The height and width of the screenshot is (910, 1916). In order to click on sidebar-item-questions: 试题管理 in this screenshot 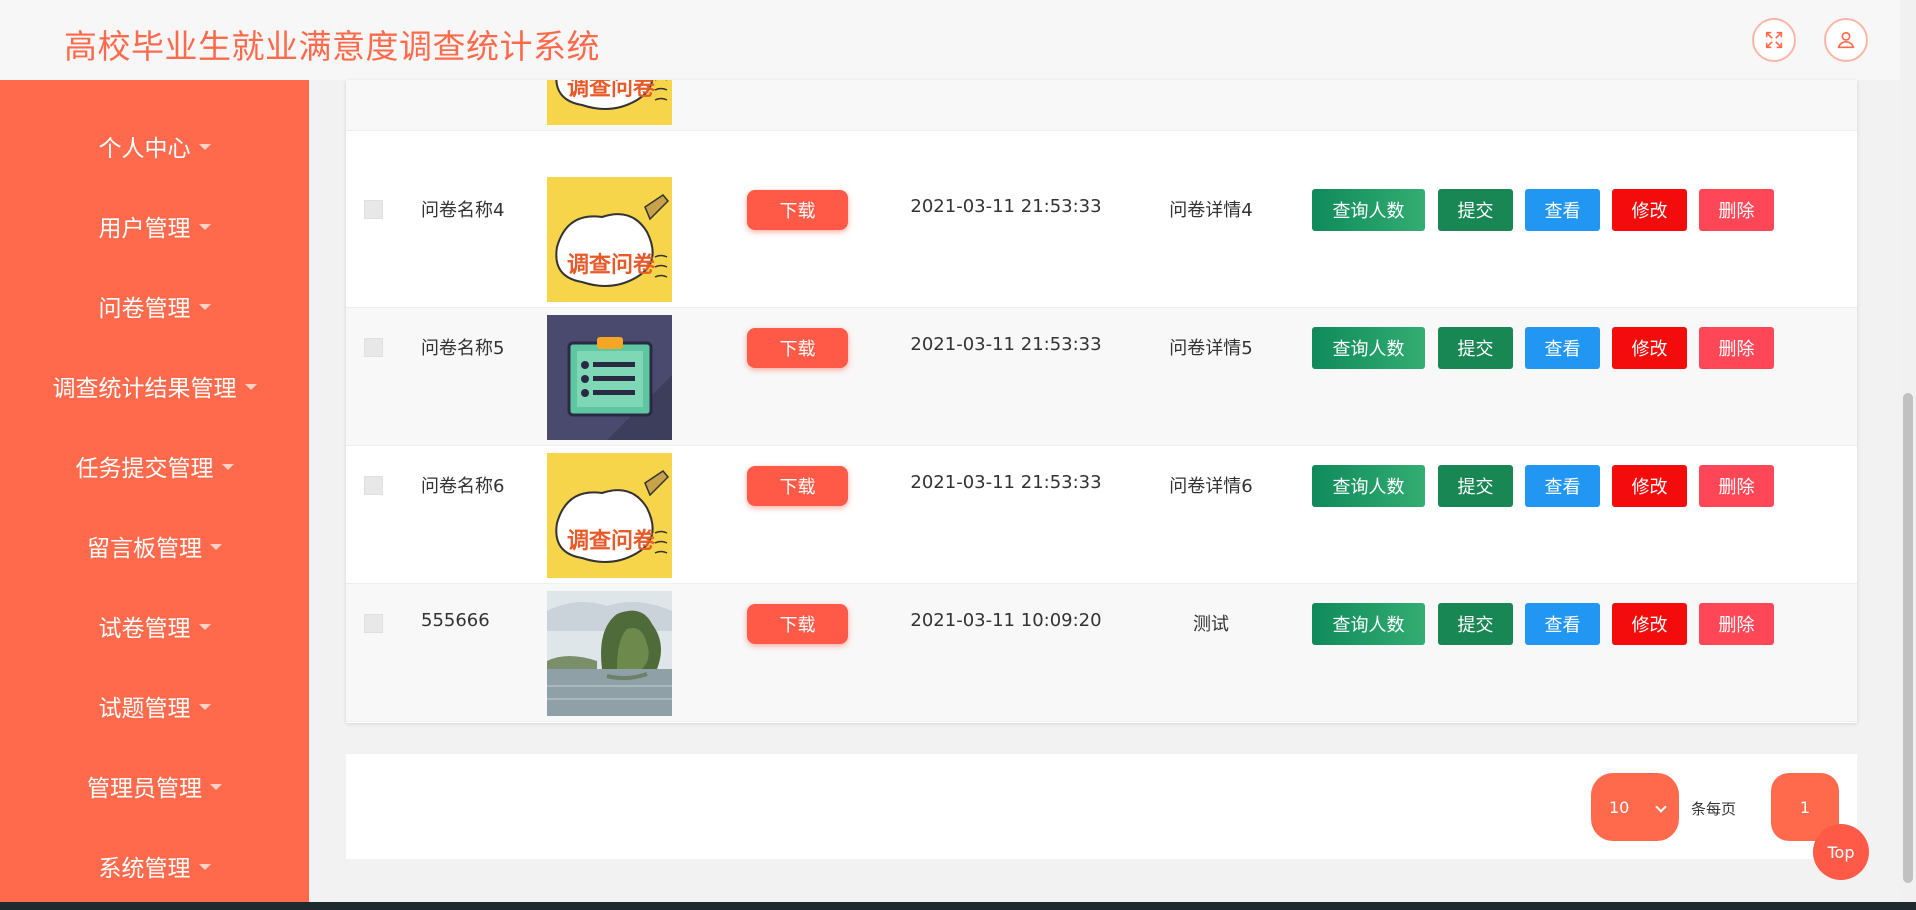, I will do `click(154, 706)`.